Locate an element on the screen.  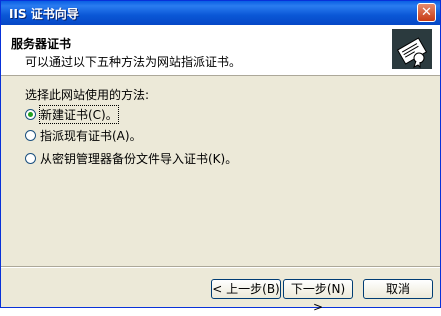
back-button: < 上一步(B) is located at coordinates (246, 289).